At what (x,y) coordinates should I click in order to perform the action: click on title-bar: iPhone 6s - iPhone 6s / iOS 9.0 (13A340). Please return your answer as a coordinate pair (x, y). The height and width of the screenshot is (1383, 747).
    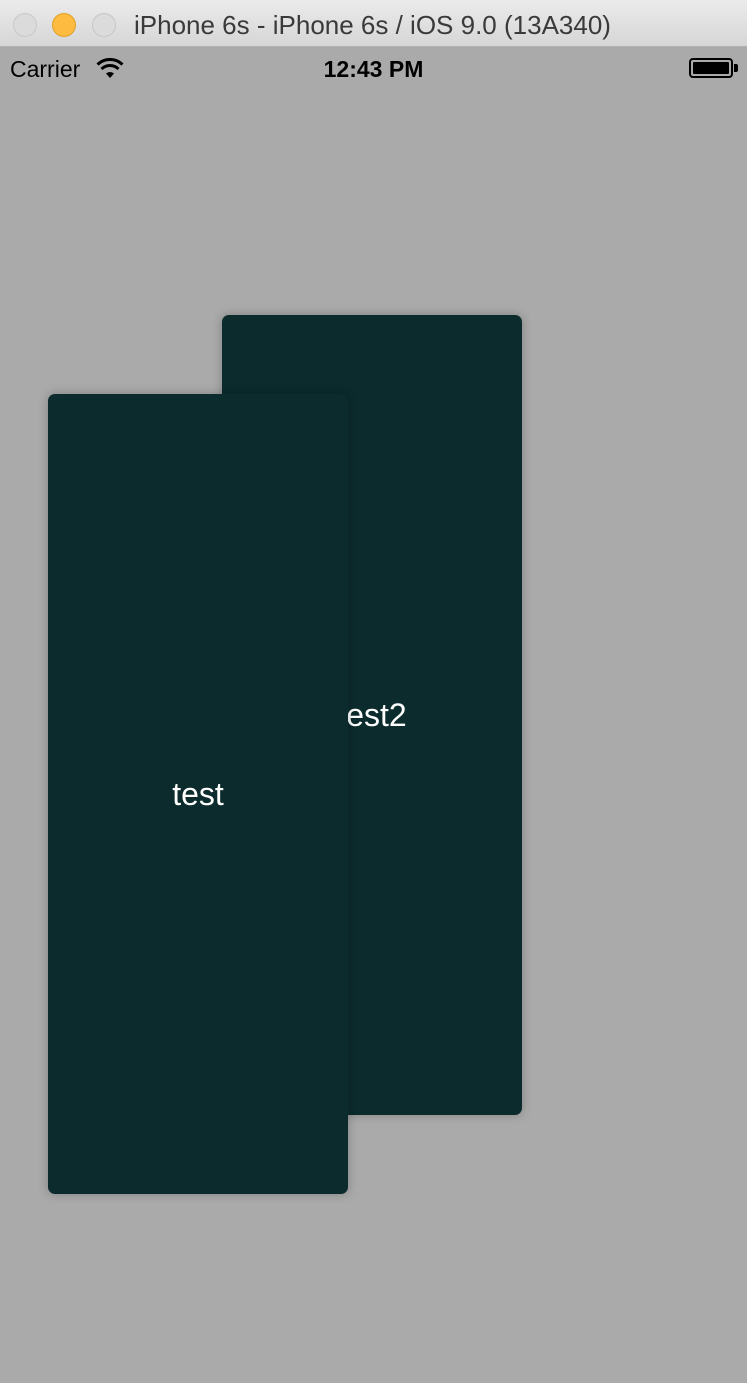
    Looking at the image, I should click on (373, 23).